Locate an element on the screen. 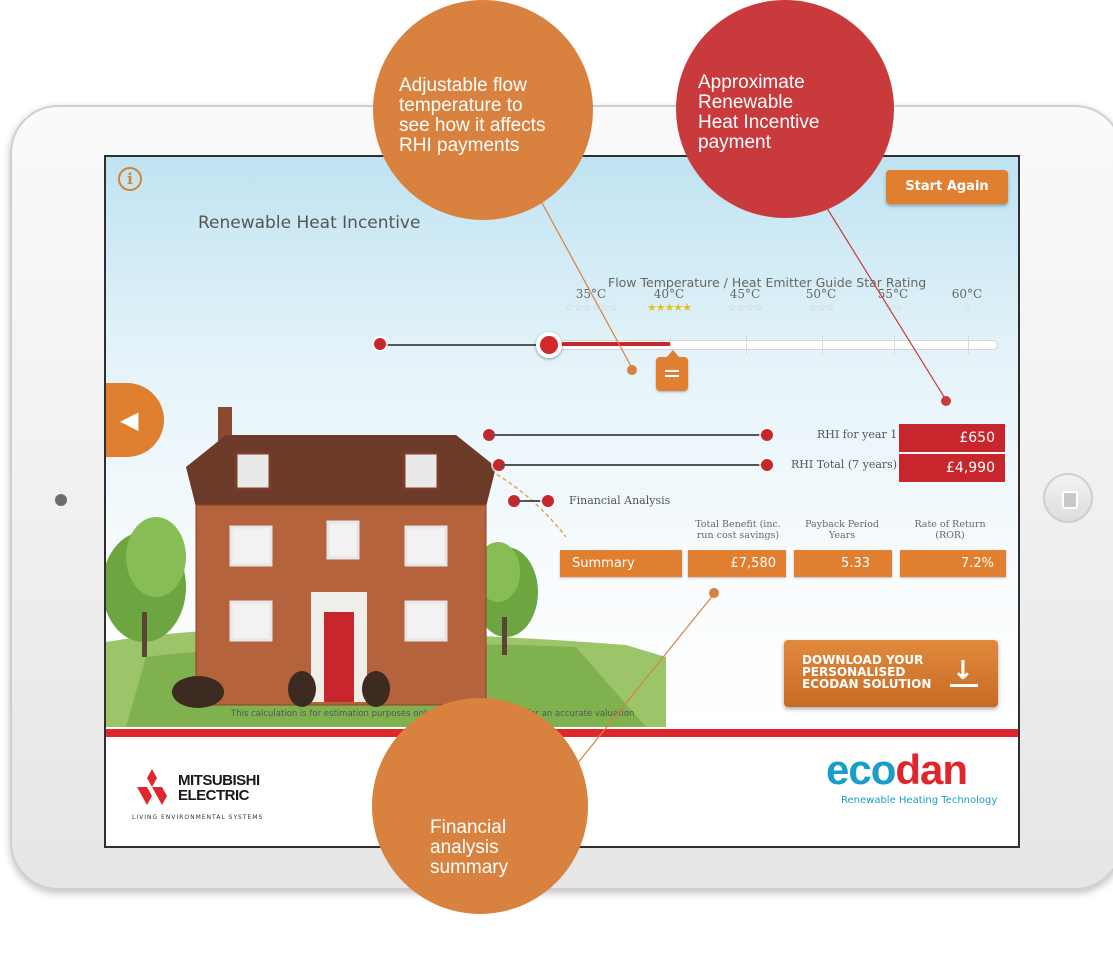 This screenshot has height=964, width=1113. callout-line: Approximate is located at coordinates (751, 82).